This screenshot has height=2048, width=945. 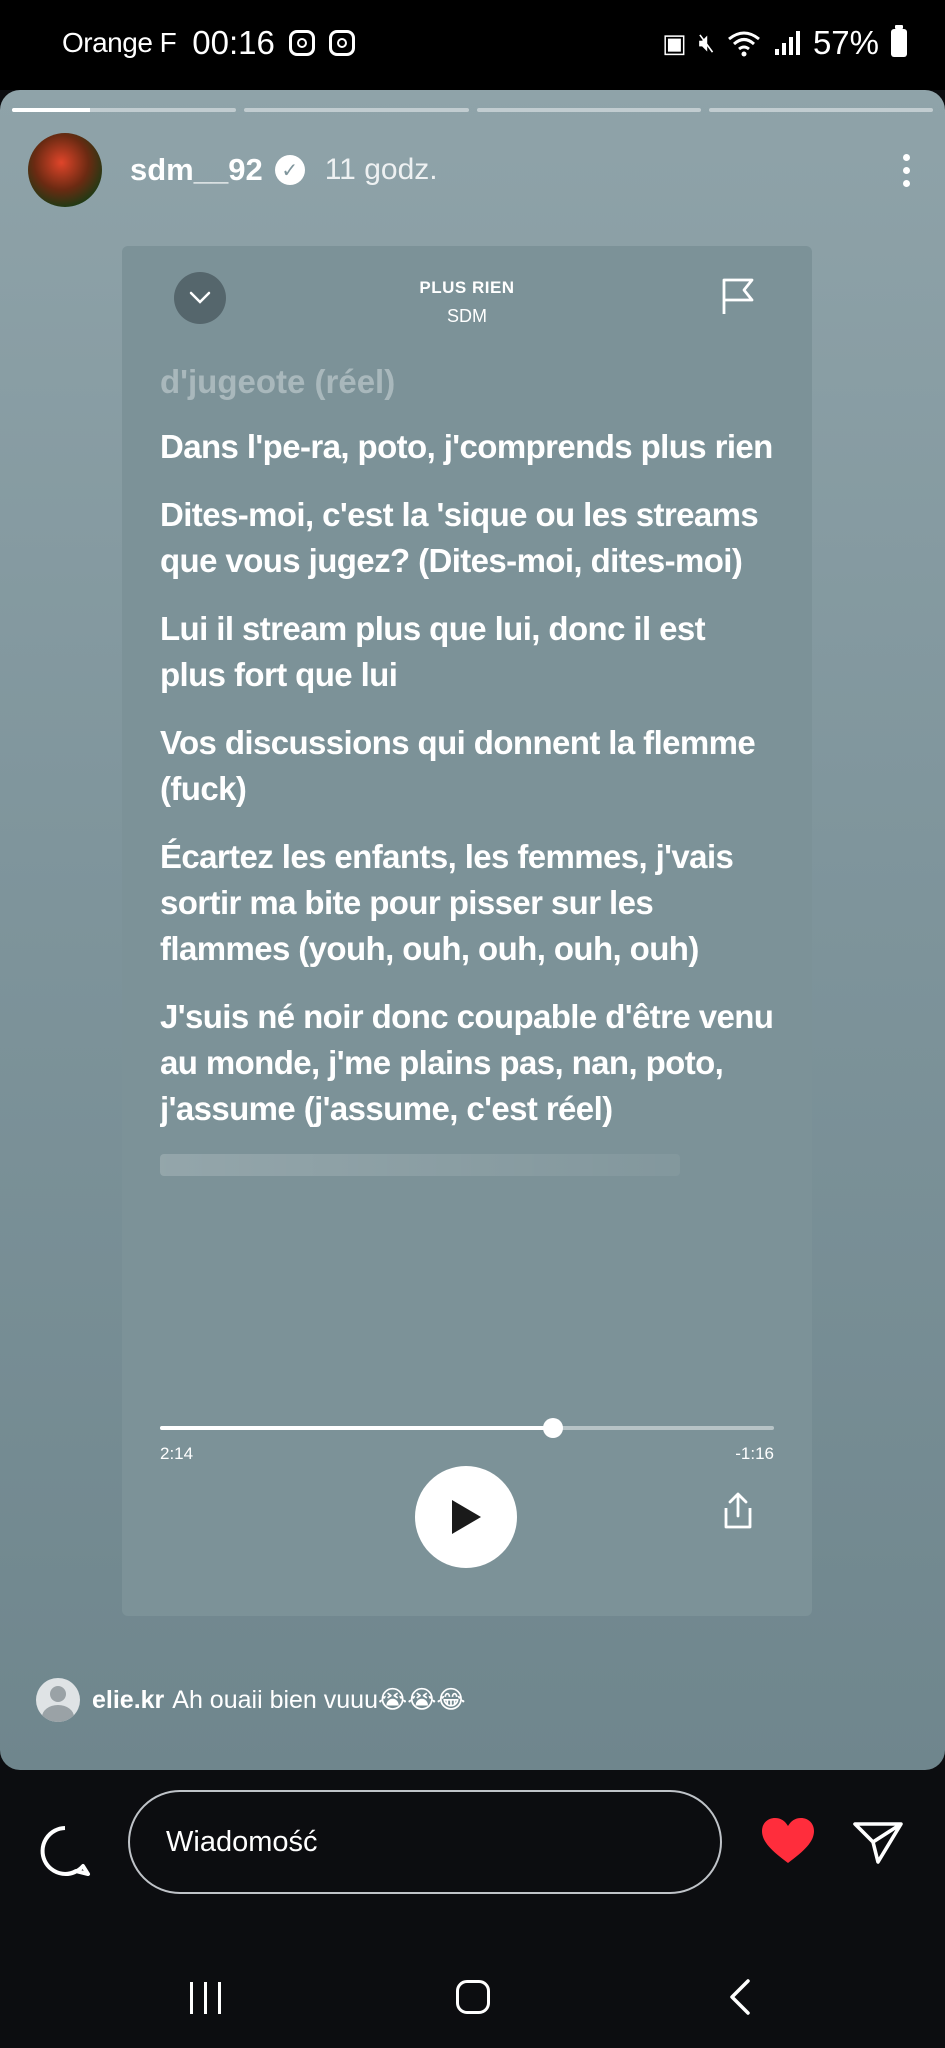 What do you see at coordinates (65, 1851) in the screenshot?
I see `chat-bubble-icon` at bounding box center [65, 1851].